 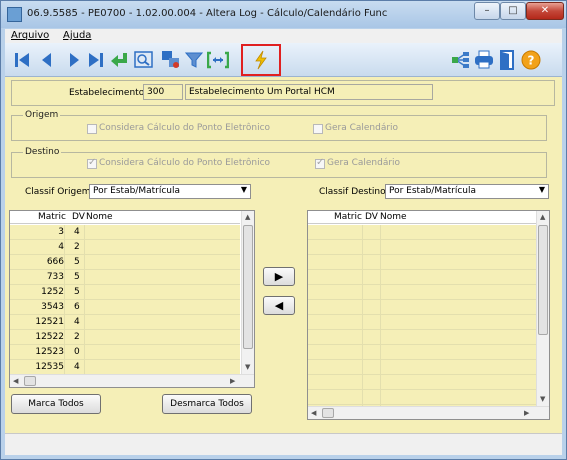 I want to click on table-row: 12522 2, so click(x=125, y=337).